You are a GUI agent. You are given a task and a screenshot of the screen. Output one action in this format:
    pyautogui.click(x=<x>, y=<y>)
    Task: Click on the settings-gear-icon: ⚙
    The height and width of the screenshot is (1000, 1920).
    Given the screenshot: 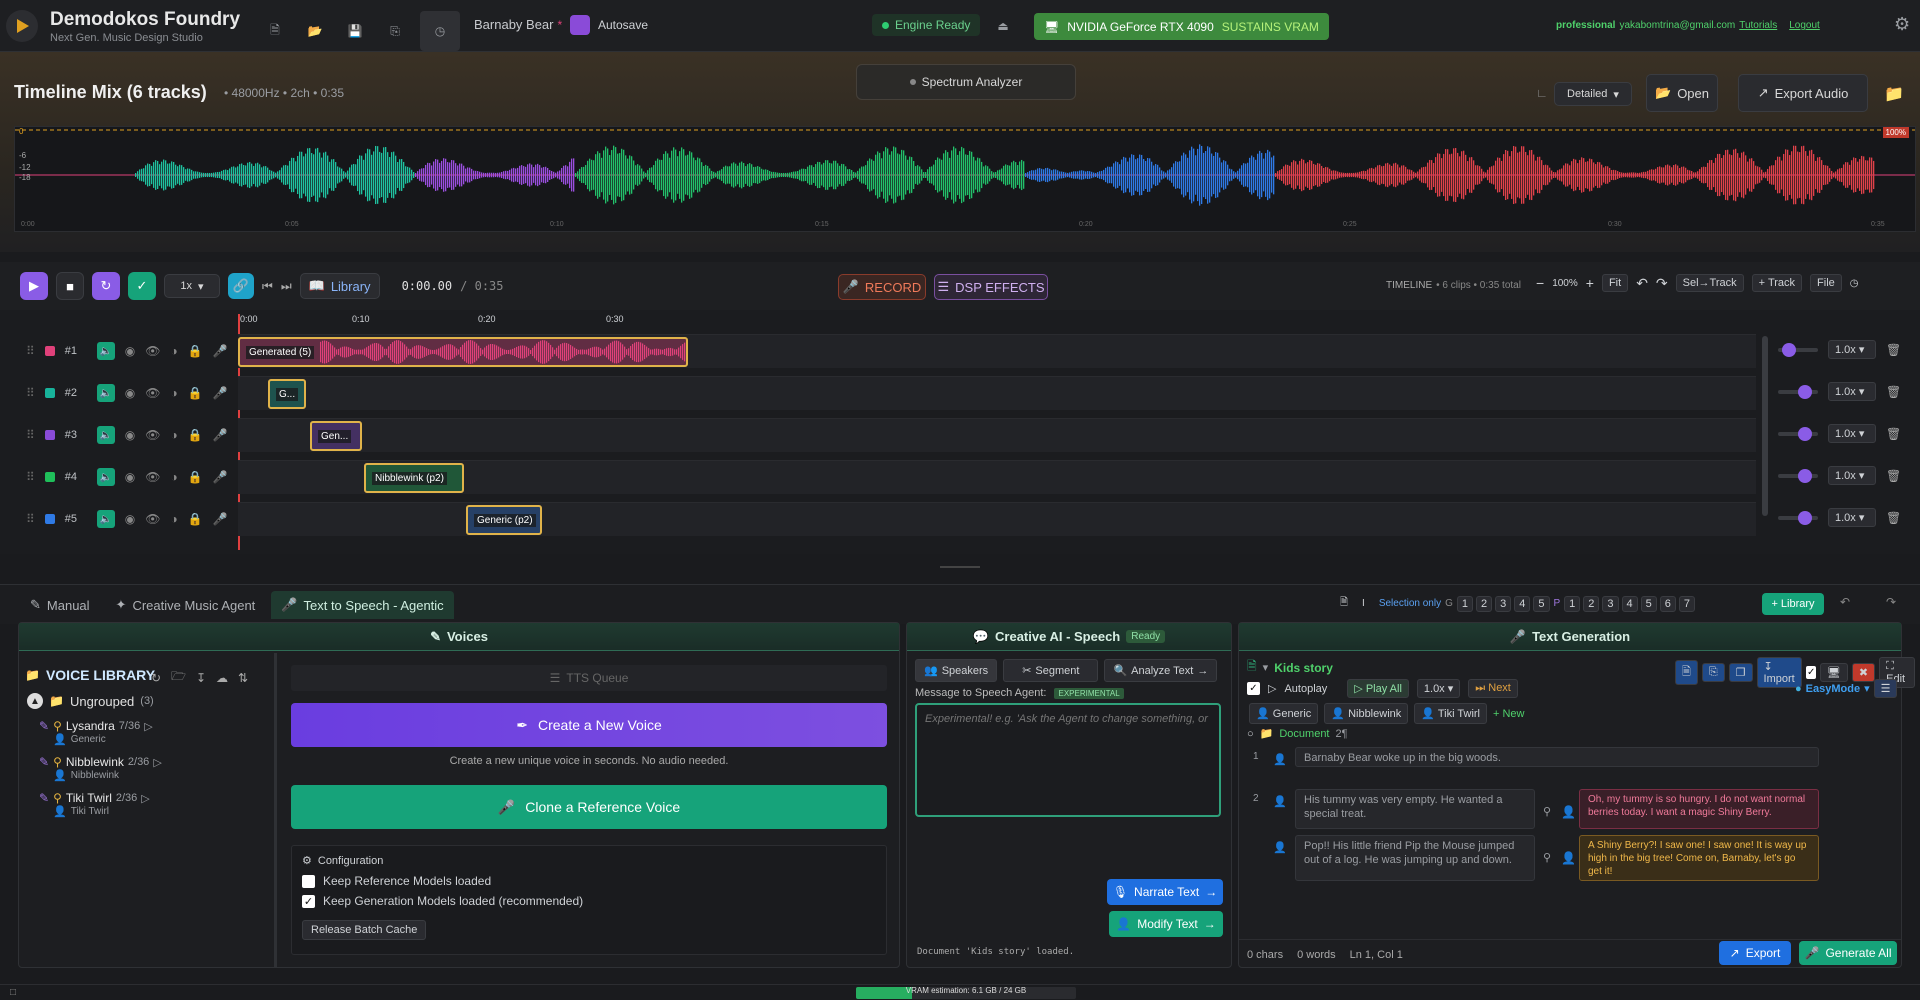 What is the action you would take?
    pyautogui.click(x=1902, y=24)
    